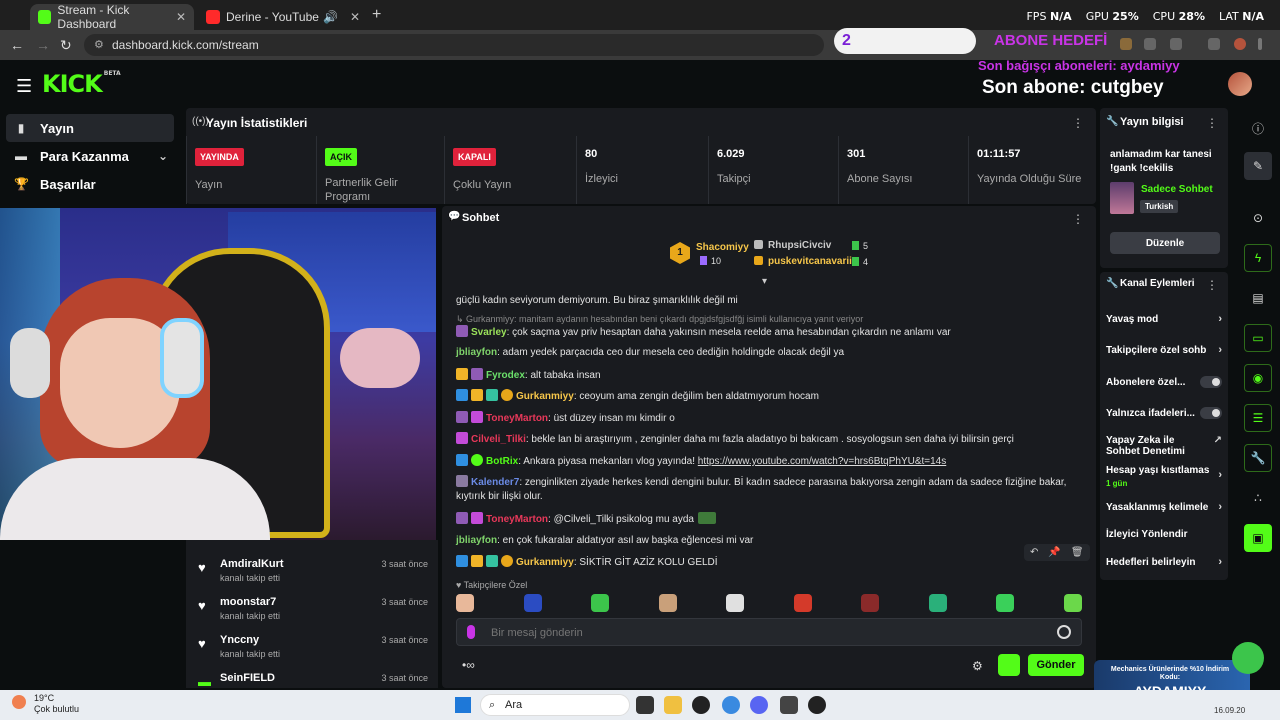 The width and height of the screenshot is (1280, 720). Describe the element at coordinates (1056, 665) in the screenshot. I see `send-button: Gönder` at that location.